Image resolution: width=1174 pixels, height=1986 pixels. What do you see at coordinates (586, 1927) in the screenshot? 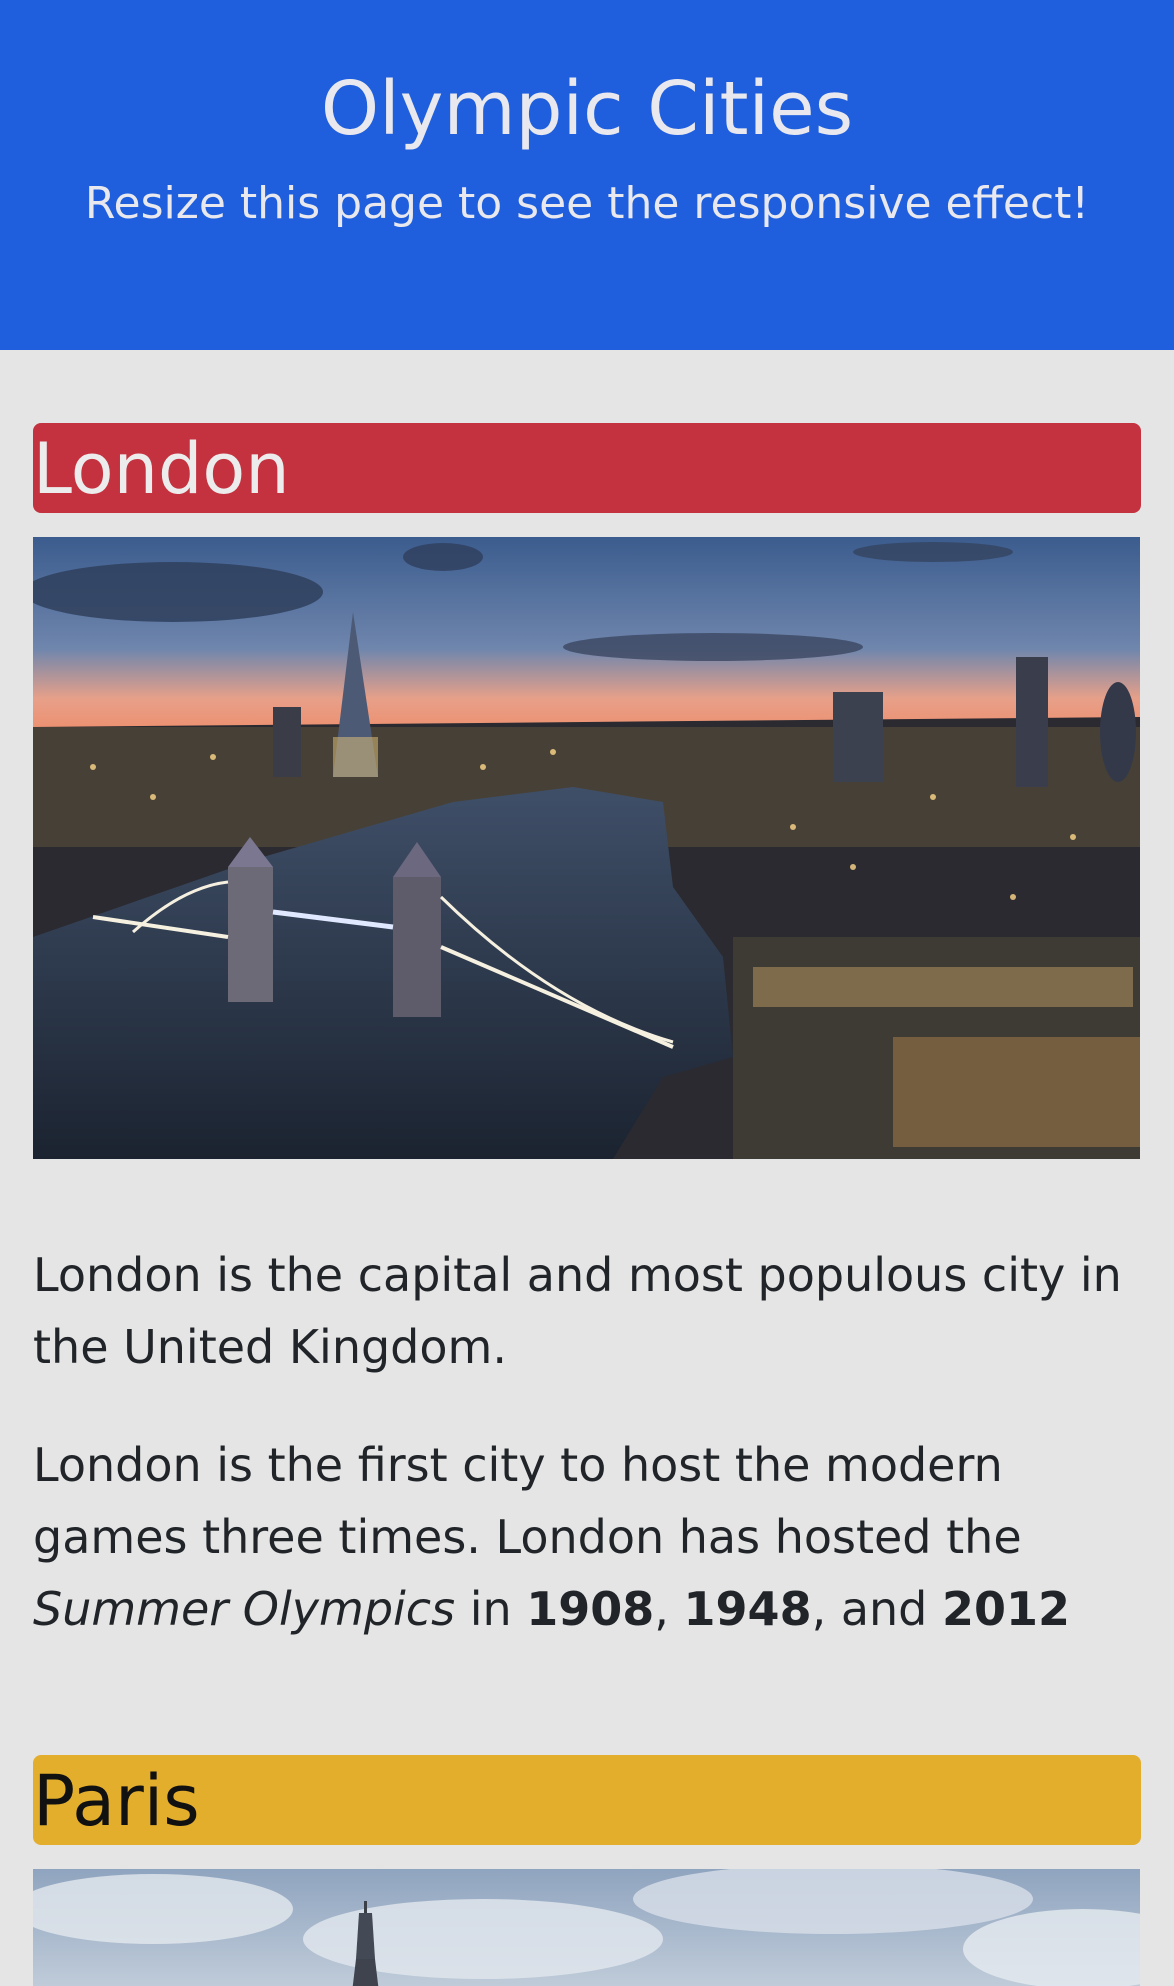
I see `paris-eiffel-image` at bounding box center [586, 1927].